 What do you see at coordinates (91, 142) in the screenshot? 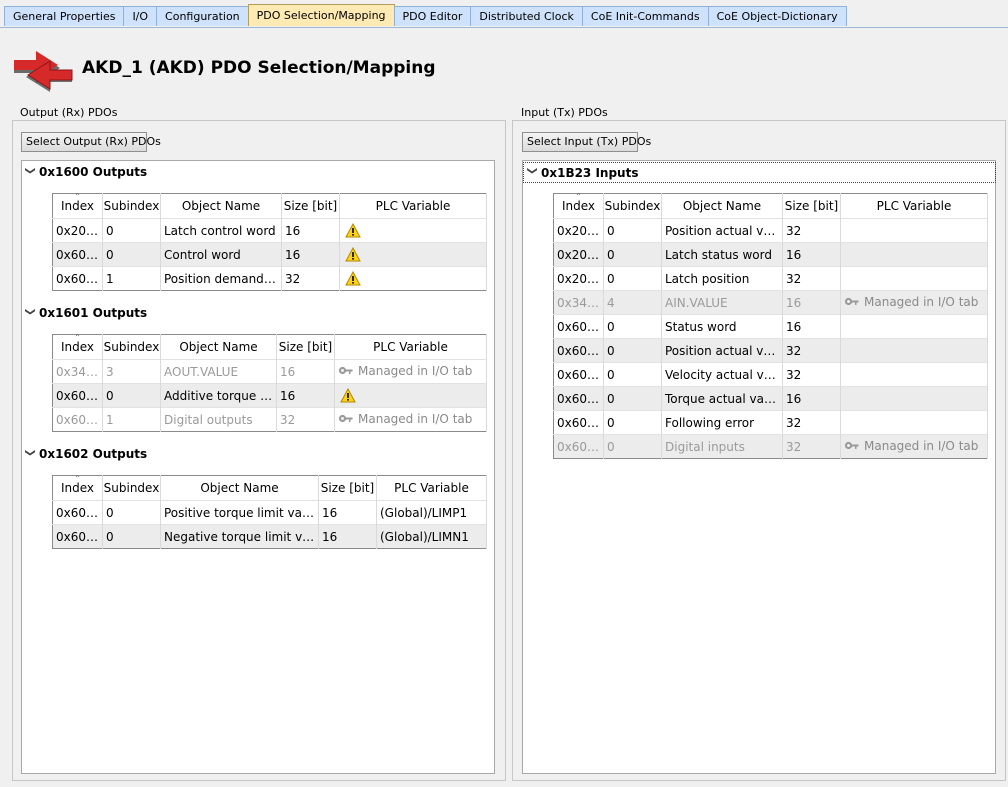
I see `select-output-pdos-button: Select Output (Rx) PDOs` at bounding box center [91, 142].